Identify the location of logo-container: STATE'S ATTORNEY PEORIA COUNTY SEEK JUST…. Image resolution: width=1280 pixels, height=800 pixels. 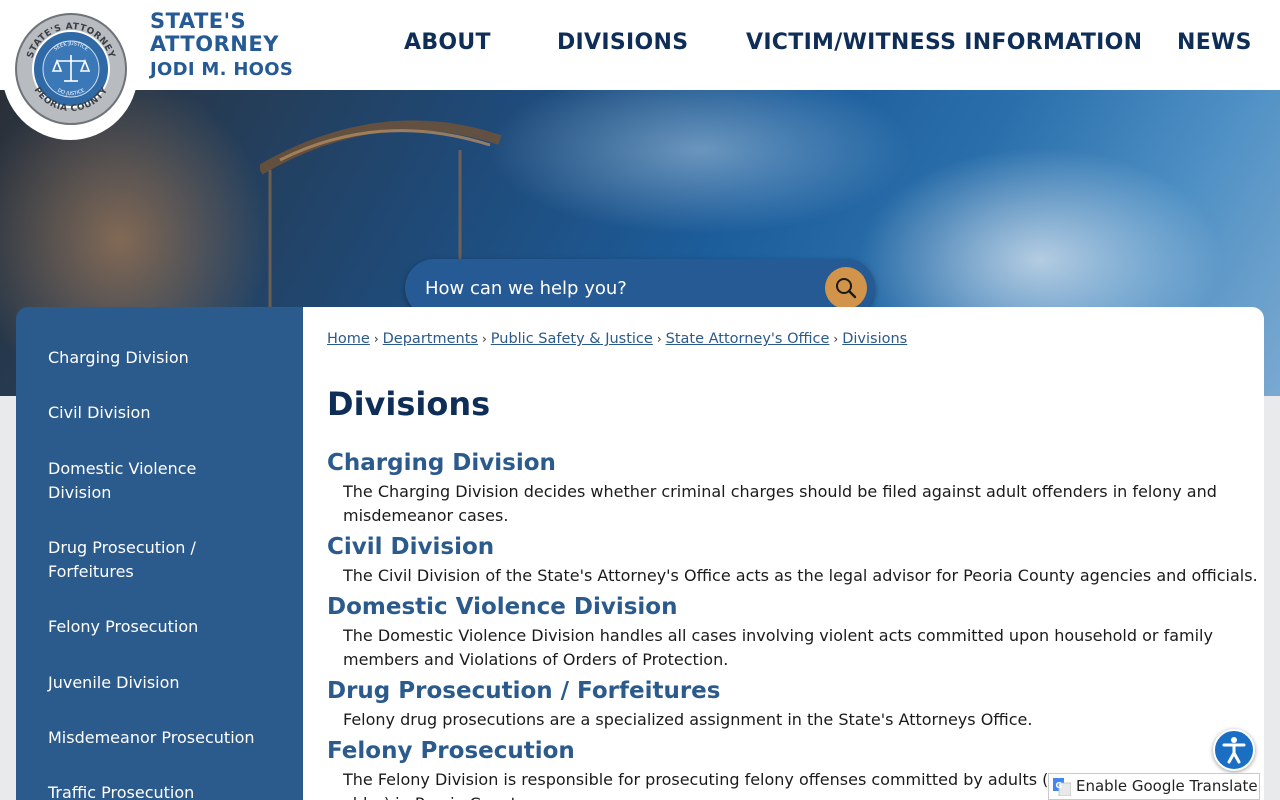
(70, 70).